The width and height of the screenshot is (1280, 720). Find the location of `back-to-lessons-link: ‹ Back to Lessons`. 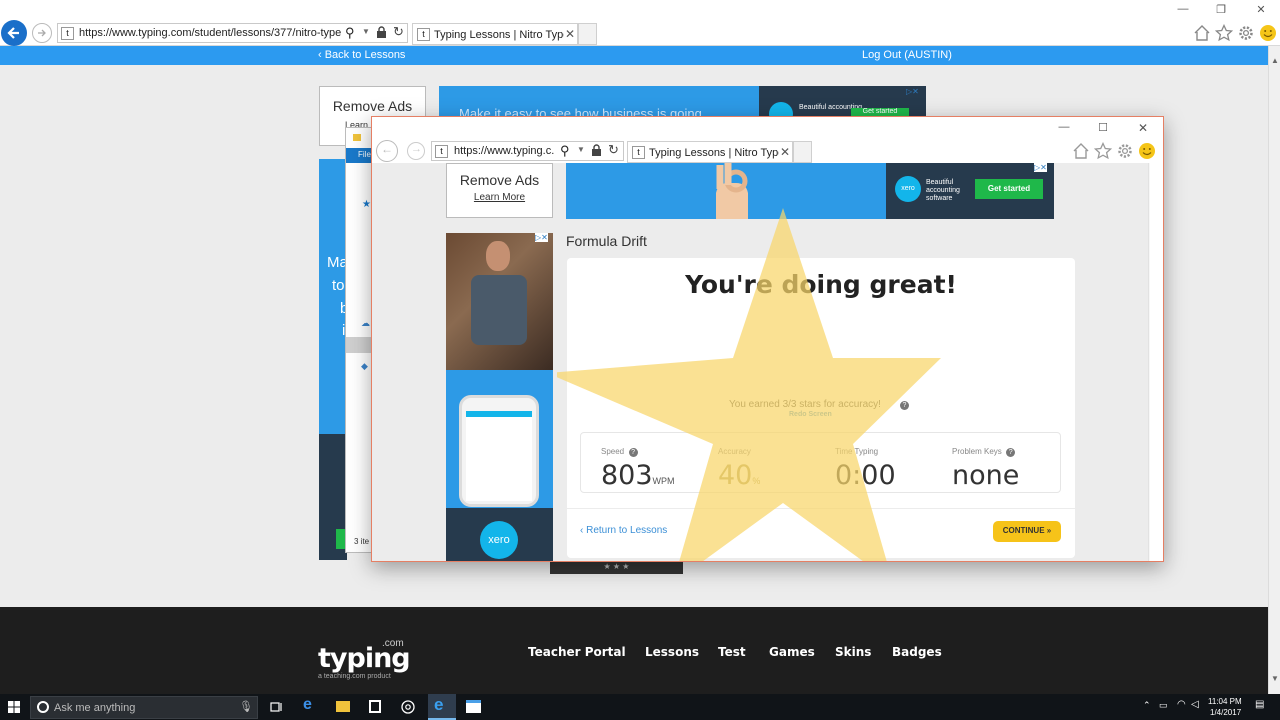

back-to-lessons-link: ‹ Back to Lessons is located at coordinates (361, 55).